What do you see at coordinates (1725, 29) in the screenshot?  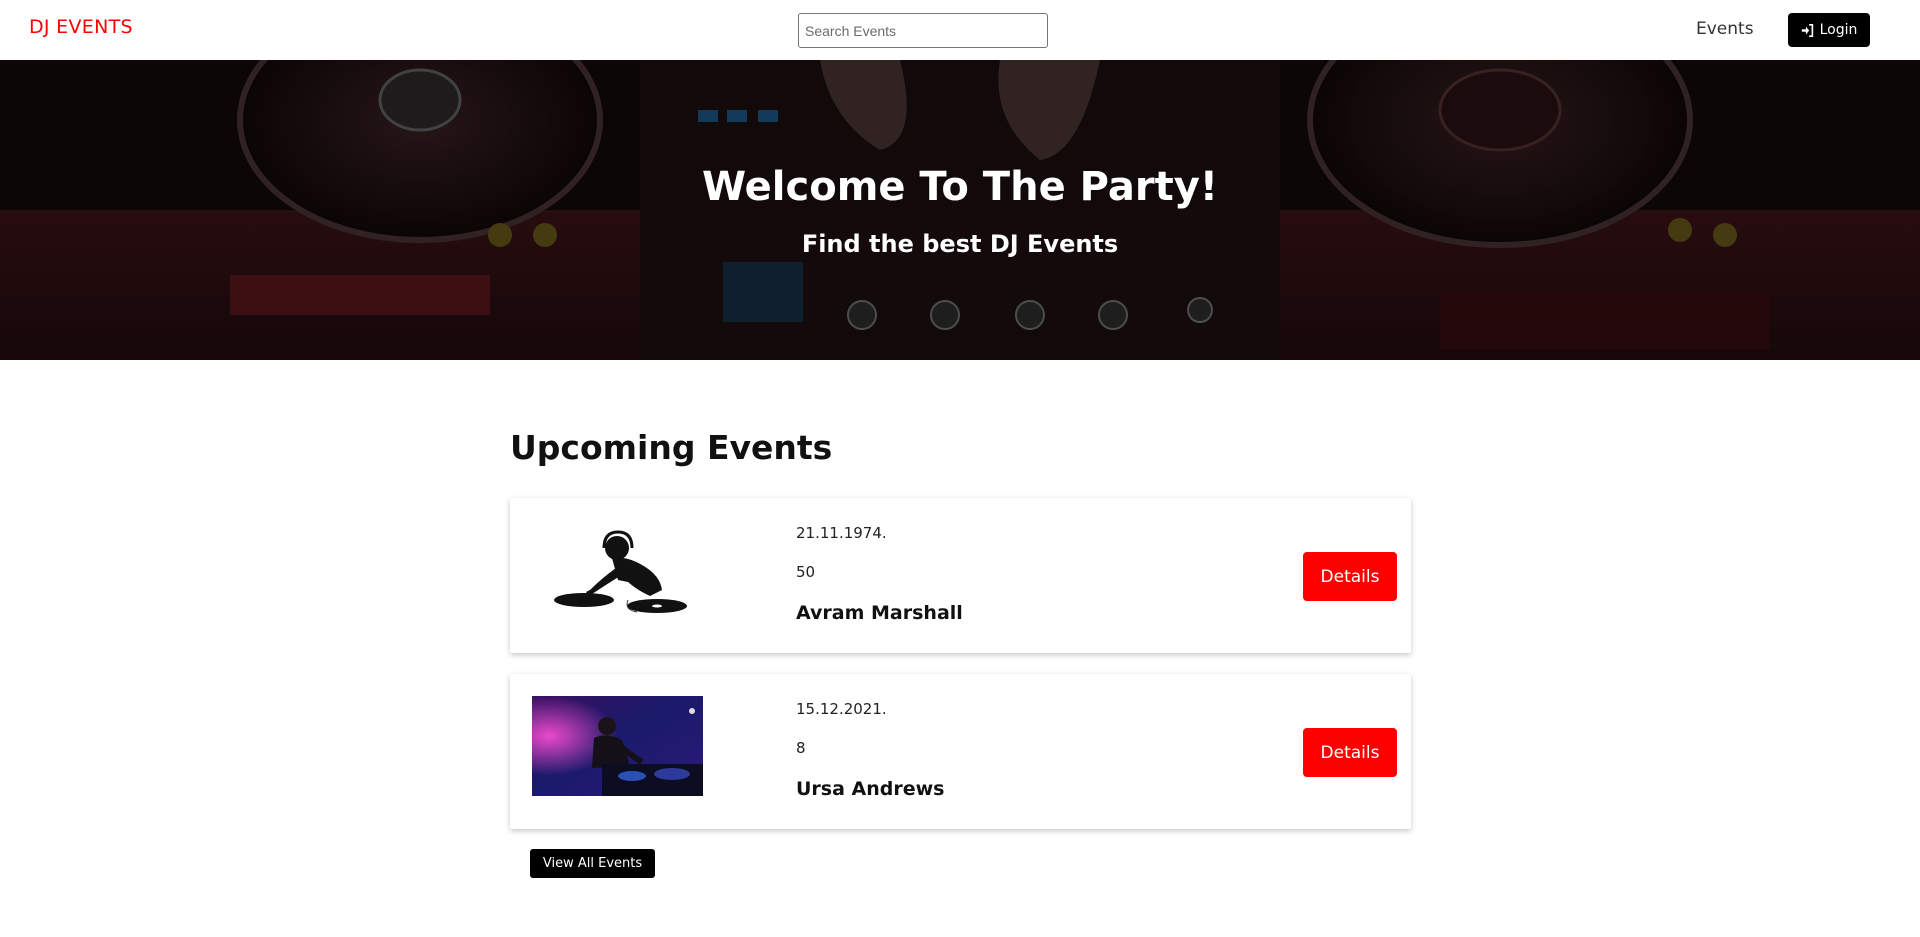 I see `nav-link-events: Events` at bounding box center [1725, 29].